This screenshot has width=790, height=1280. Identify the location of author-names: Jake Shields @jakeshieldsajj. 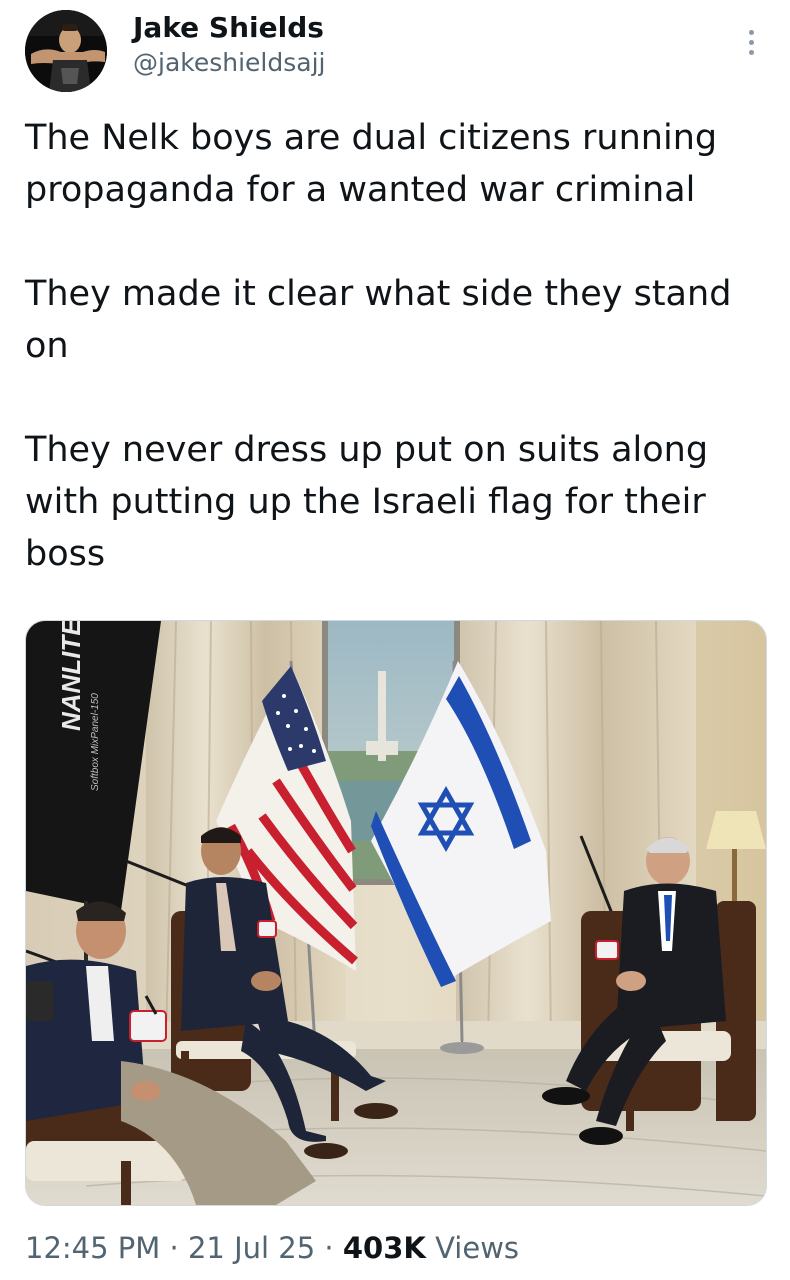
(229, 45).